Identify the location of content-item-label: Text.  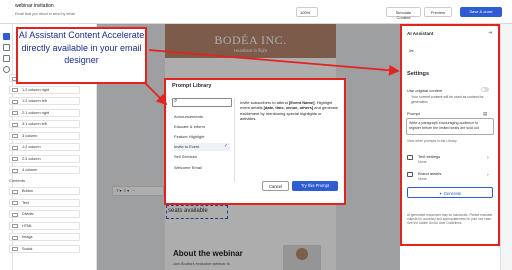
(25, 202).